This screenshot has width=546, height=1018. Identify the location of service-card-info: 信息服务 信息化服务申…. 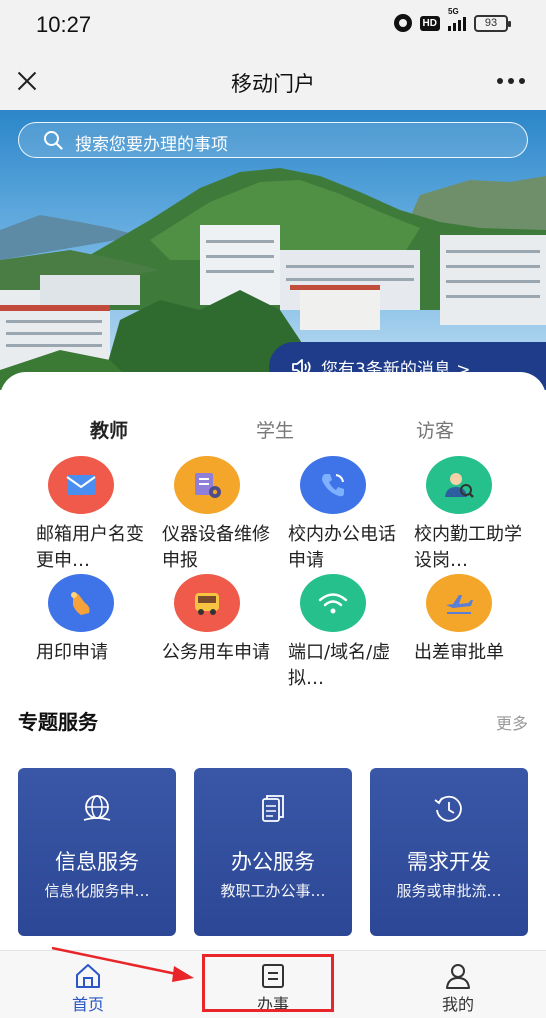
(97, 852).